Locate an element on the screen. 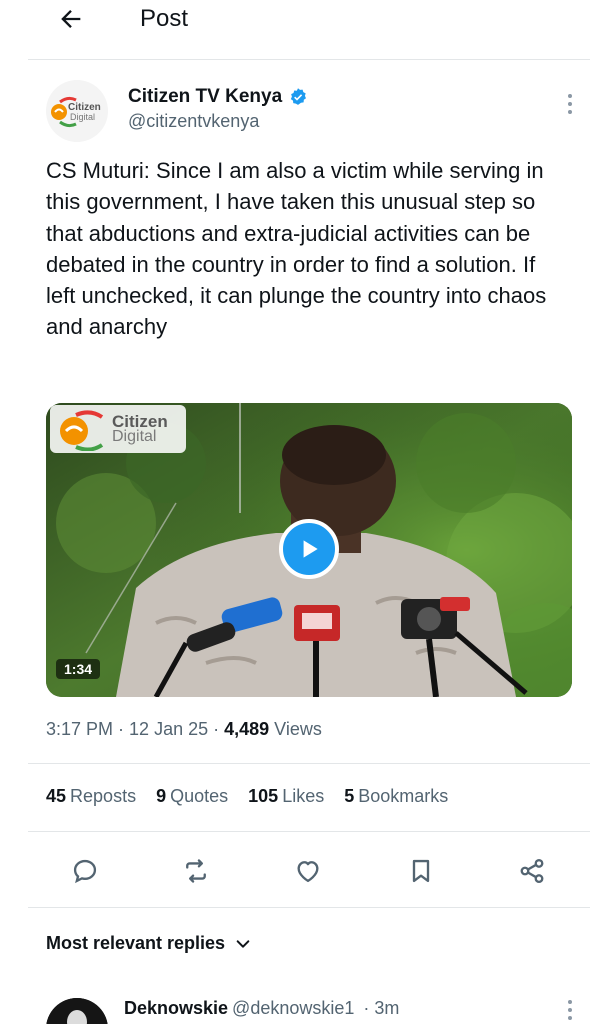 Image resolution: width=611 pixels, height=1024 pixels. quotes-count: 9 is located at coordinates (161, 796).